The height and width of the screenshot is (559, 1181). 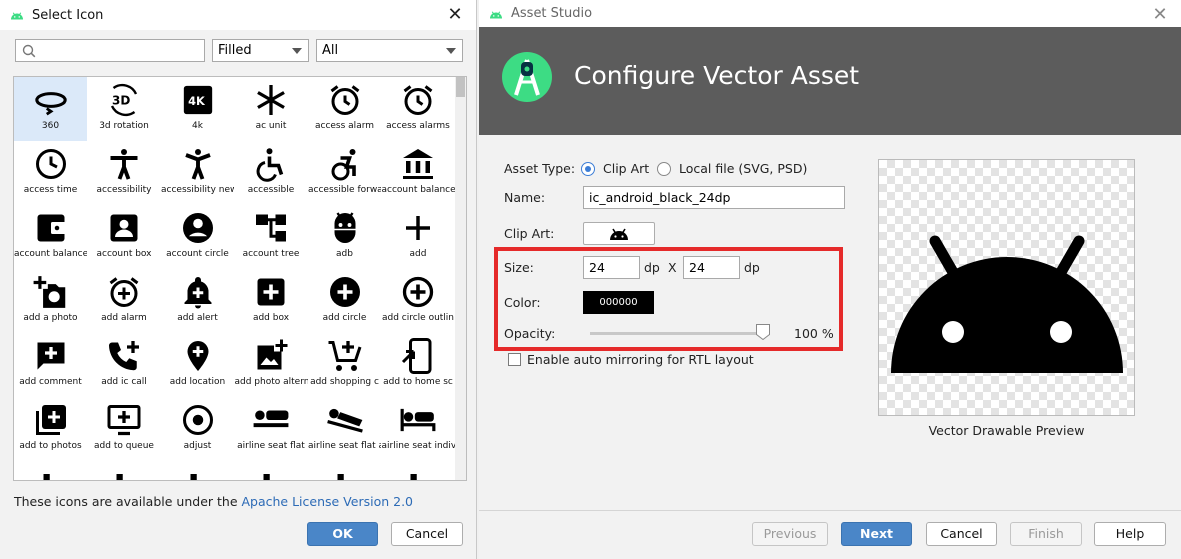 What do you see at coordinates (1006, 287) in the screenshot?
I see `vector-preview` at bounding box center [1006, 287].